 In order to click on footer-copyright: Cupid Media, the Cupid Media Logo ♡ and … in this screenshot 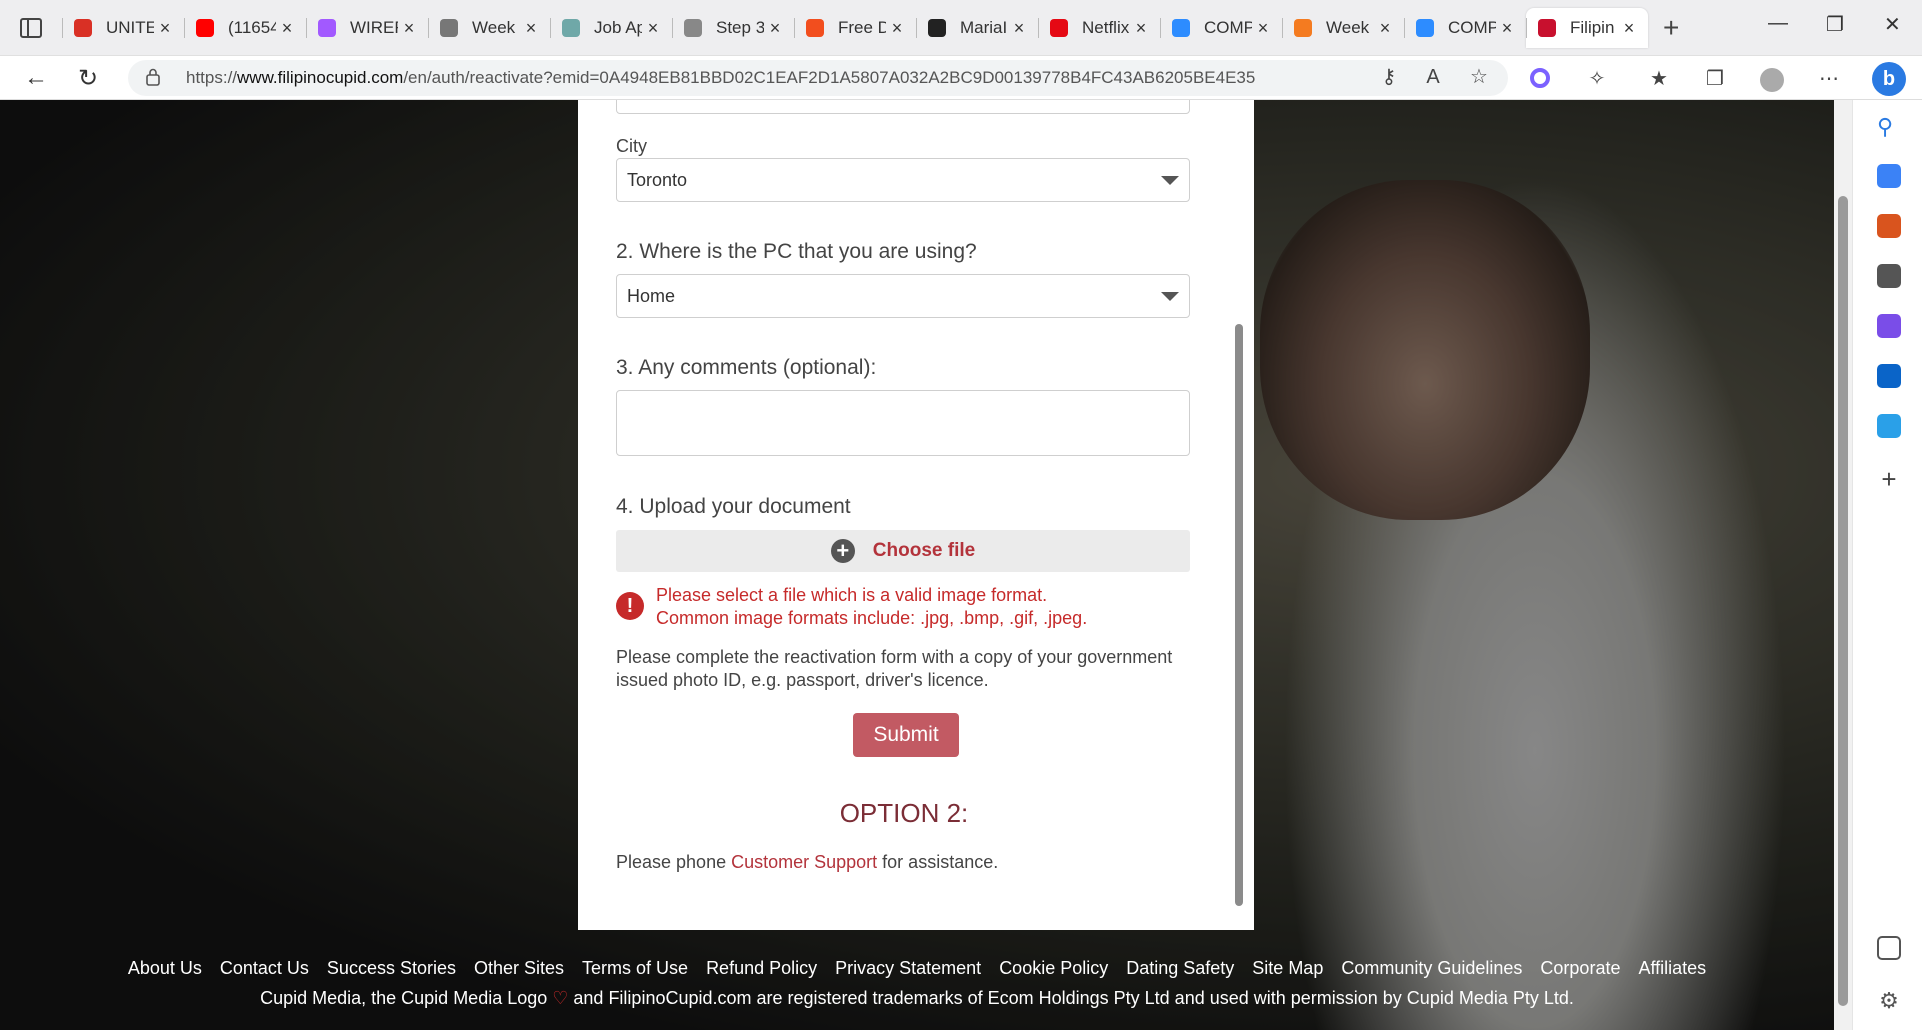, I will do `click(917, 998)`.